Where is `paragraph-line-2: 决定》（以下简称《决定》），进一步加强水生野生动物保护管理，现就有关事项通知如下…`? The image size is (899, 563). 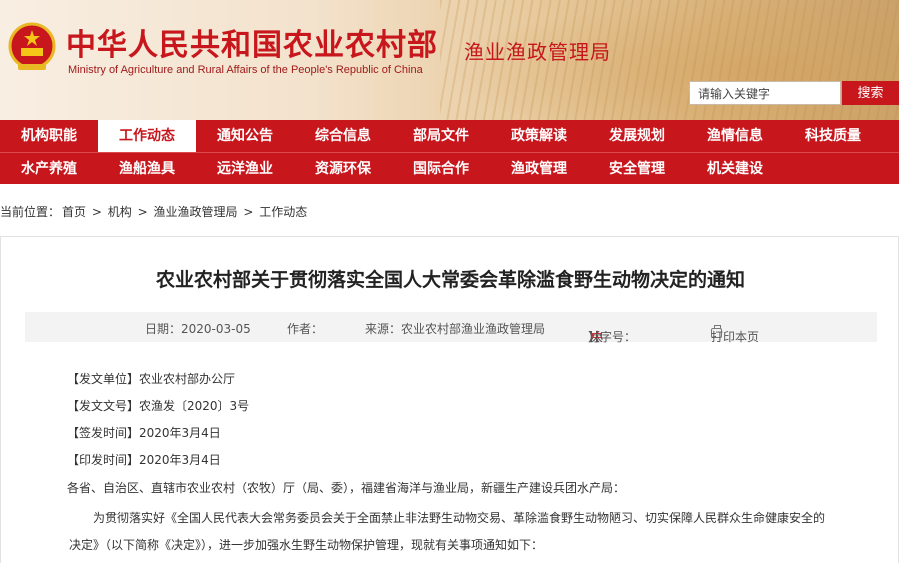 paragraph-line-2: 决定》（以下简称《决定》），进一步加强水生野生动物保护管理，现就有关事项通知如下… is located at coordinates (306, 545).